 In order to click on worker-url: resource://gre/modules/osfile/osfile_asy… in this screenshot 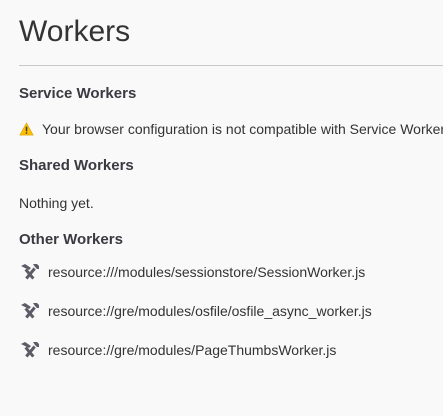, I will do `click(210, 311)`.